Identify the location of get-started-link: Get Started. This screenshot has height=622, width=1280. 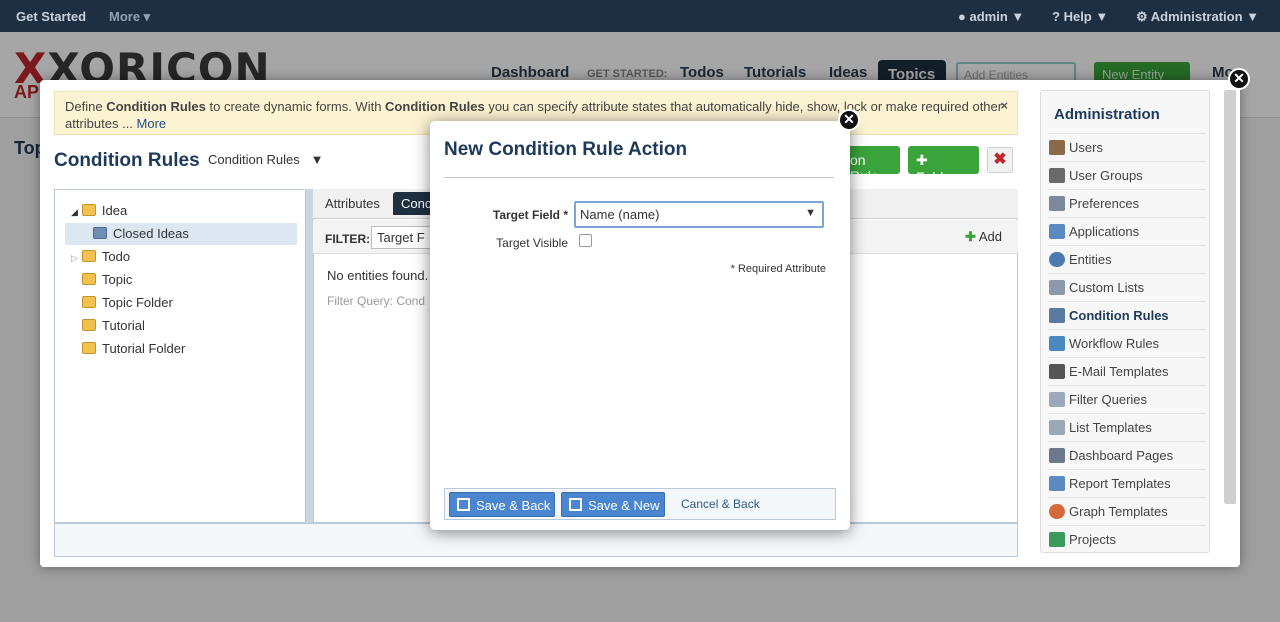
(51, 16).